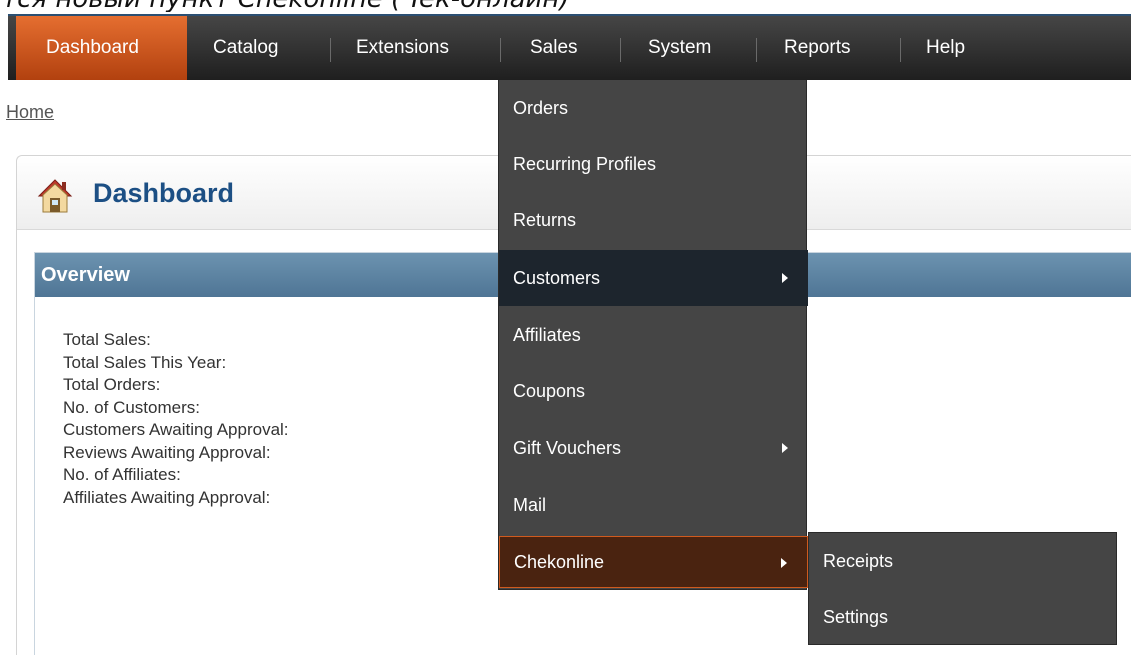 The image size is (1131, 655). I want to click on menu-item-recurring-profiles: Recurring Profiles, so click(653, 164).